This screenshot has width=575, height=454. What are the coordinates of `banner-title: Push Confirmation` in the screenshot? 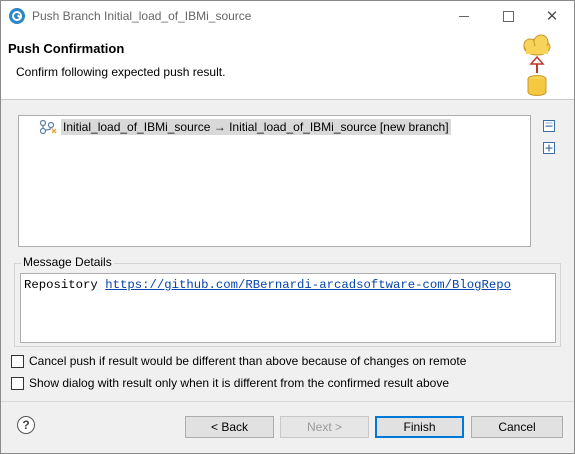 It's located at (66, 48).